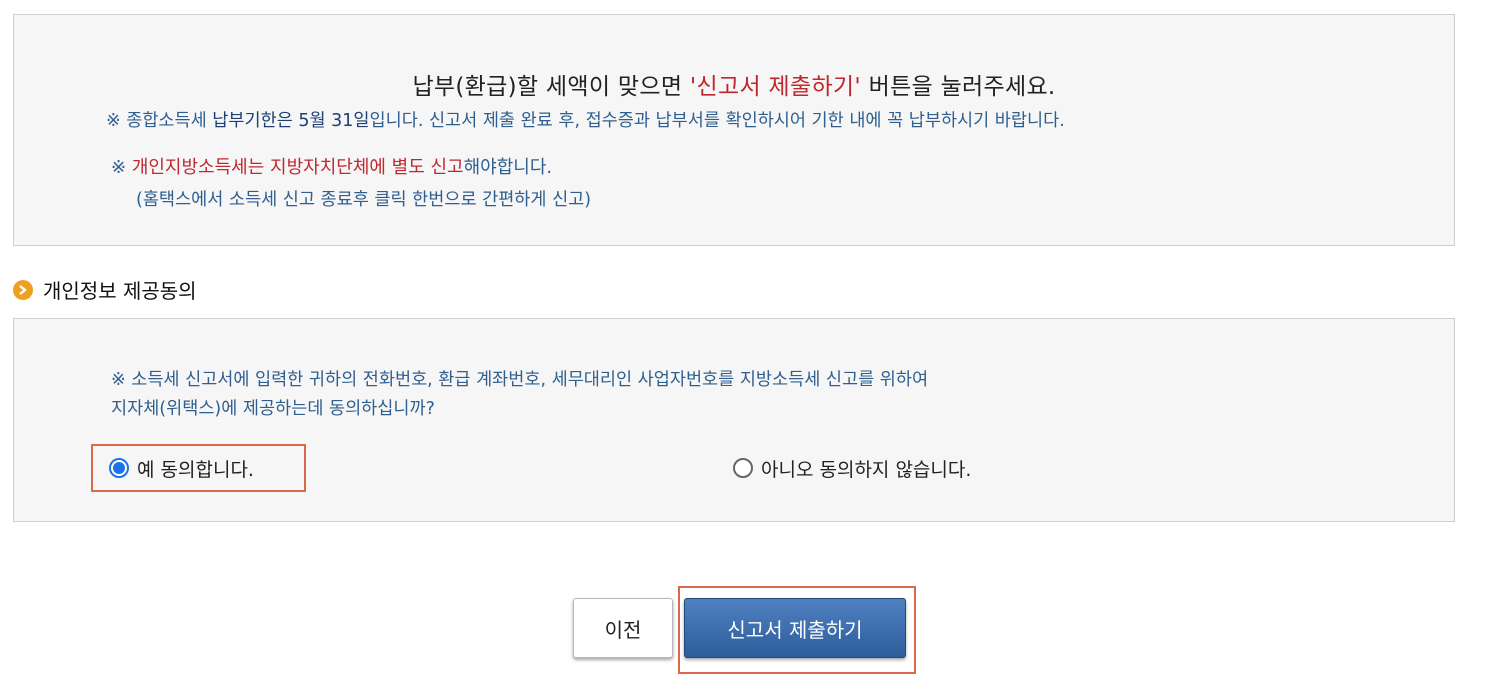 The image size is (1486, 685). I want to click on deadline-bold: 납부기한은 5월 31일, so click(291, 121).